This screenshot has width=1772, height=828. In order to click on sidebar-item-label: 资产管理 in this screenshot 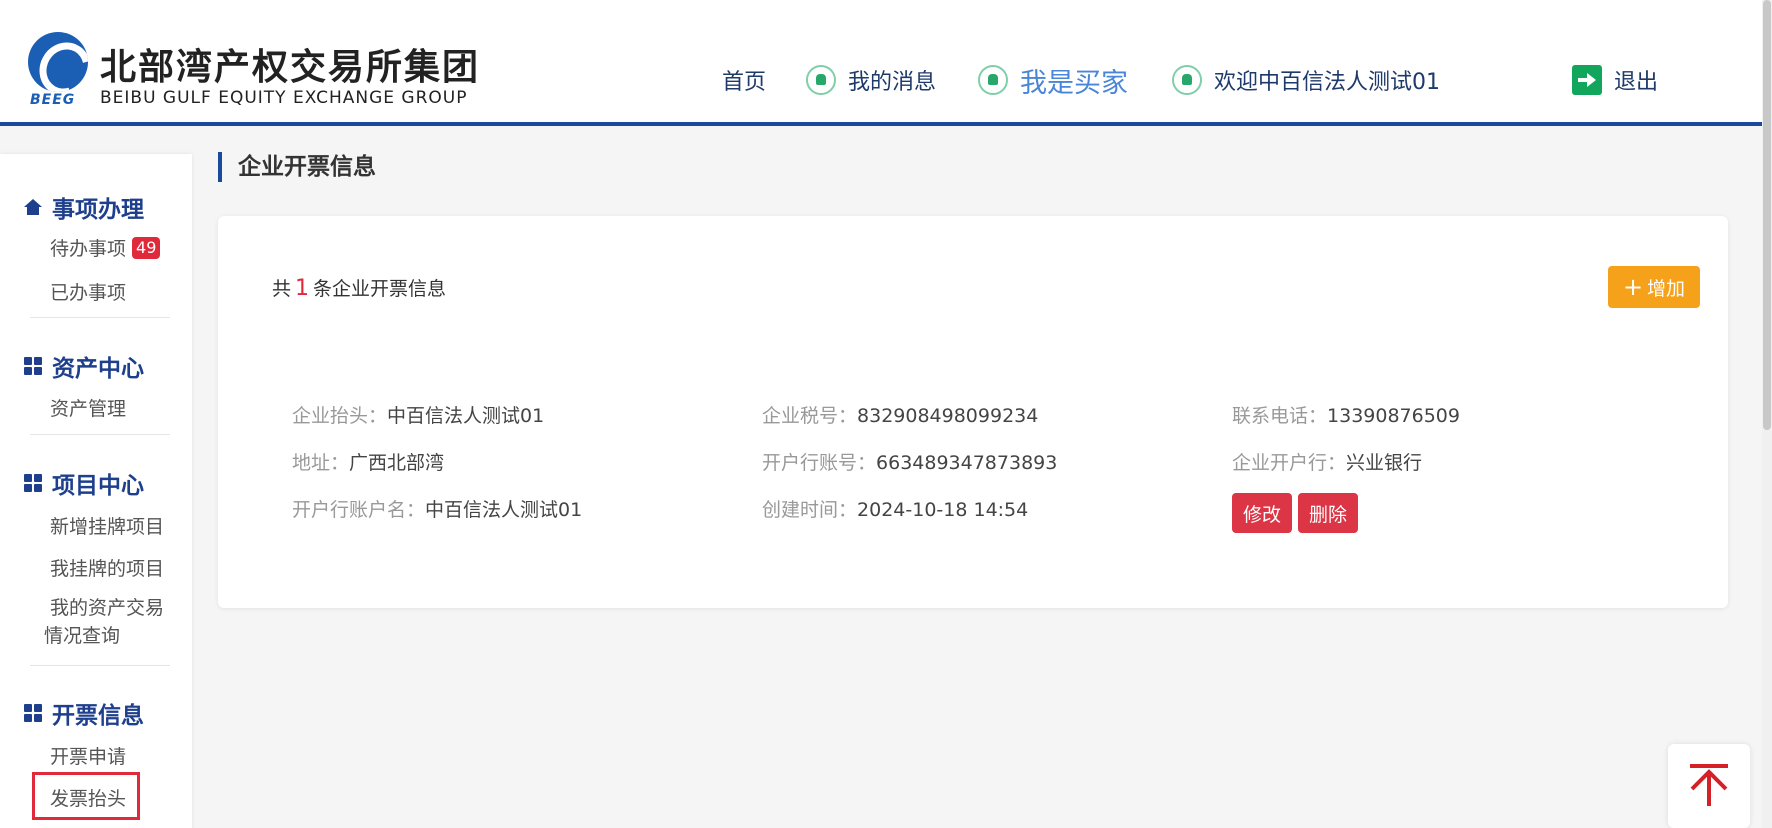, I will do `click(88, 409)`.